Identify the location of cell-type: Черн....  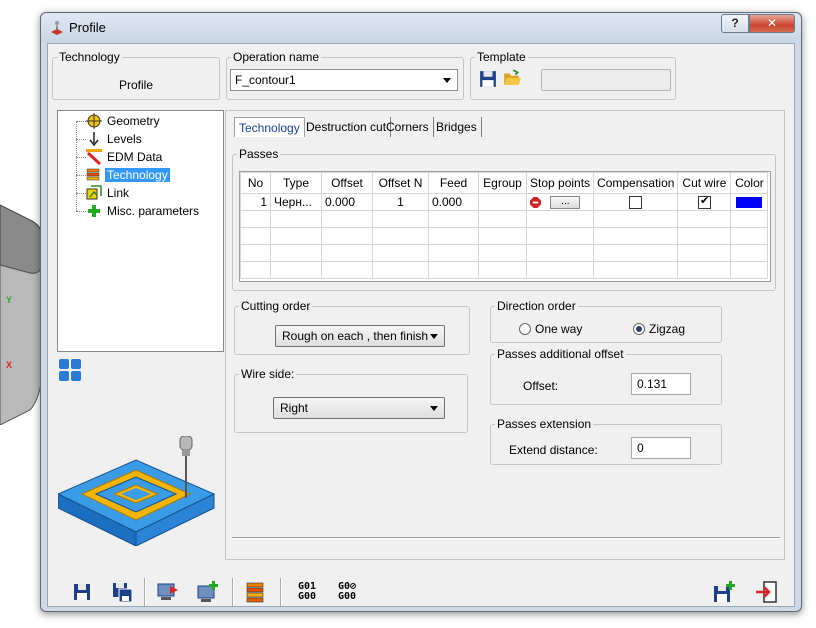
(296, 202).